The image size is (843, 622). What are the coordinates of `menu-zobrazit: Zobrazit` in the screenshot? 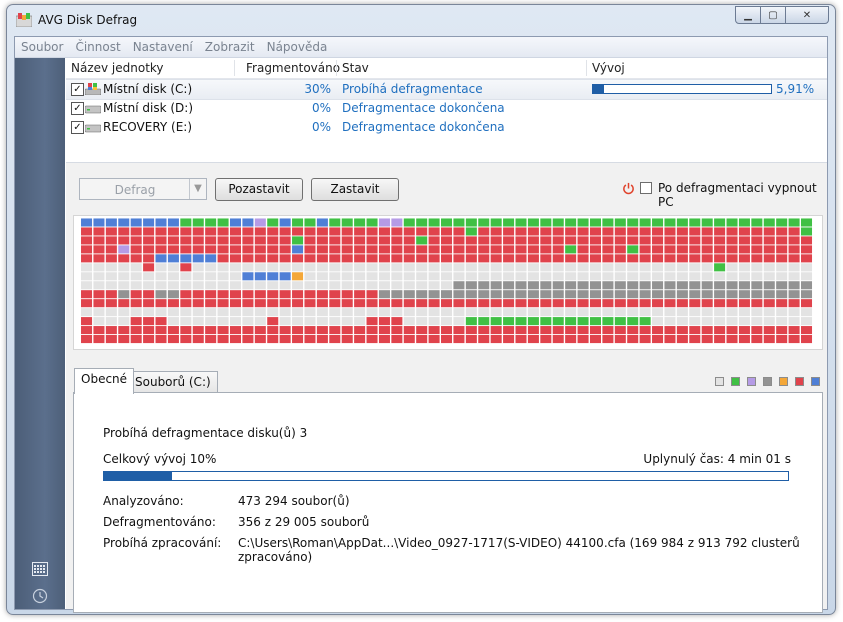 It's located at (230, 47).